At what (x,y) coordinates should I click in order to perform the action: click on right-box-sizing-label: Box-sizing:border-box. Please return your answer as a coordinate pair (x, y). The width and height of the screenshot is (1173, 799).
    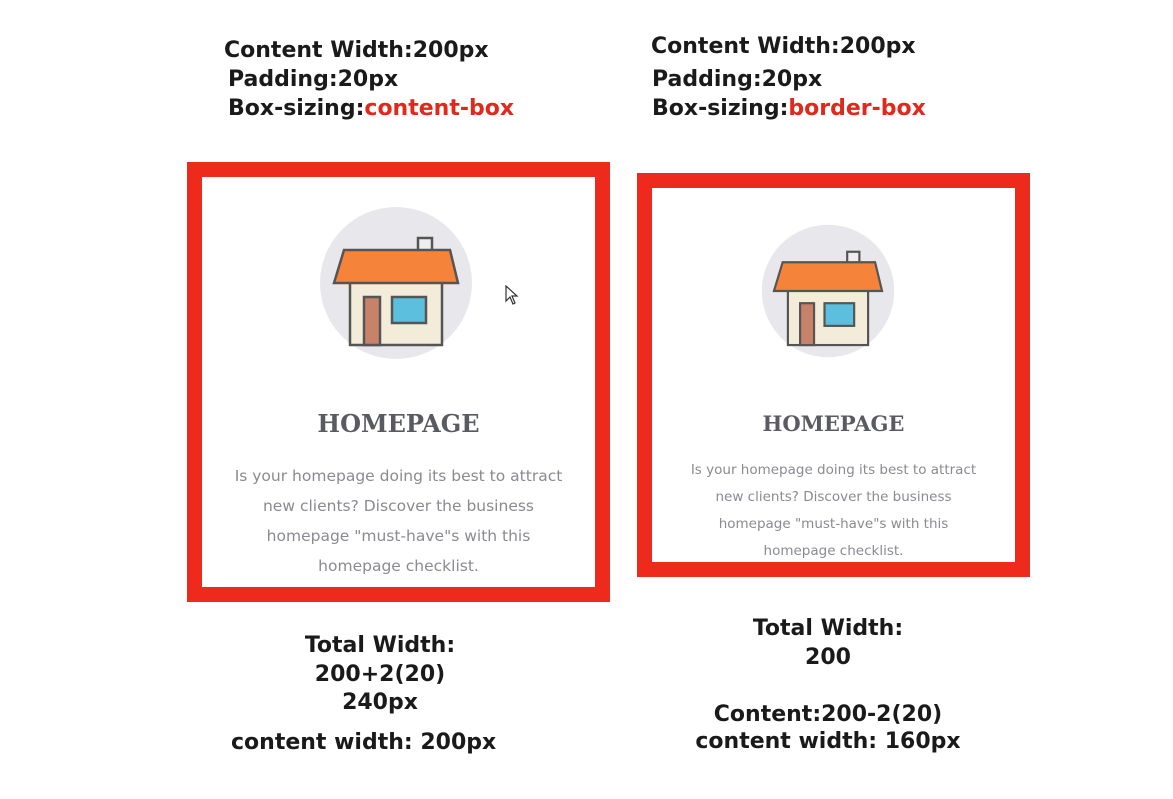
    Looking at the image, I should click on (789, 109).